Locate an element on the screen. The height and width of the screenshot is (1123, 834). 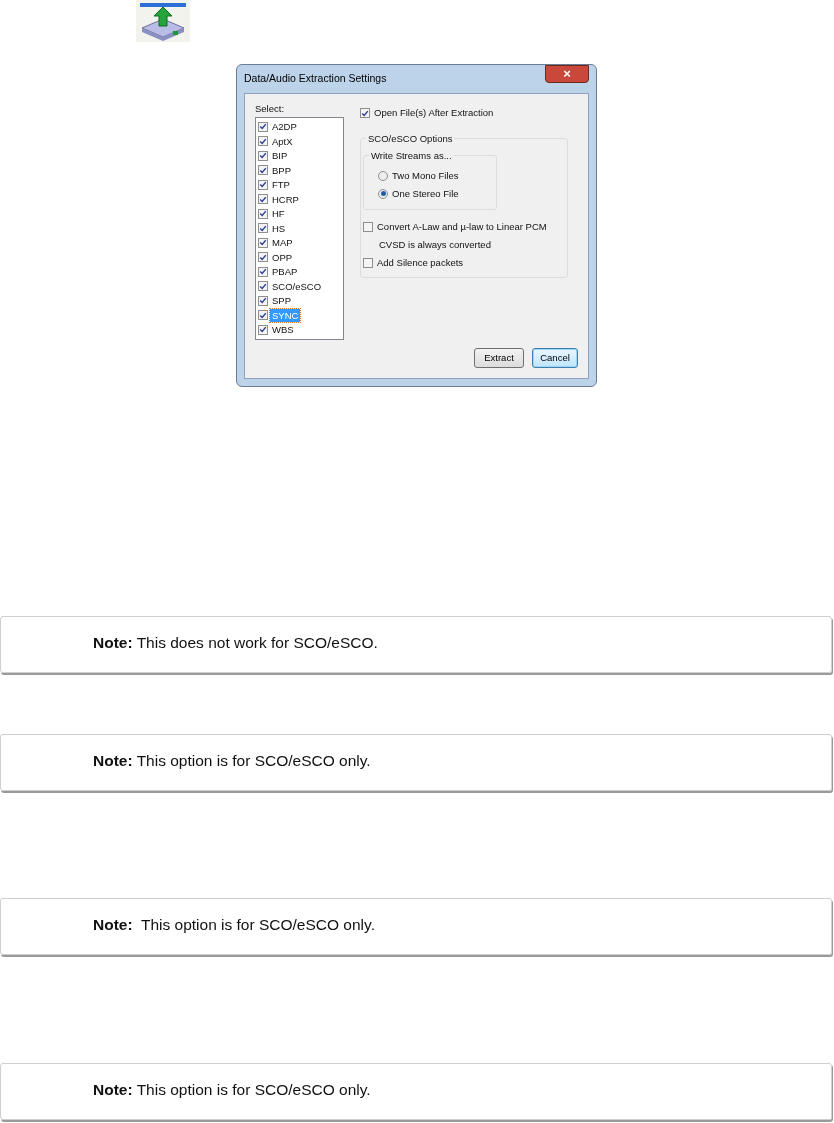
checkbox-label: Convert A-Law and µ-law to Linear PCM is located at coordinates (462, 226).